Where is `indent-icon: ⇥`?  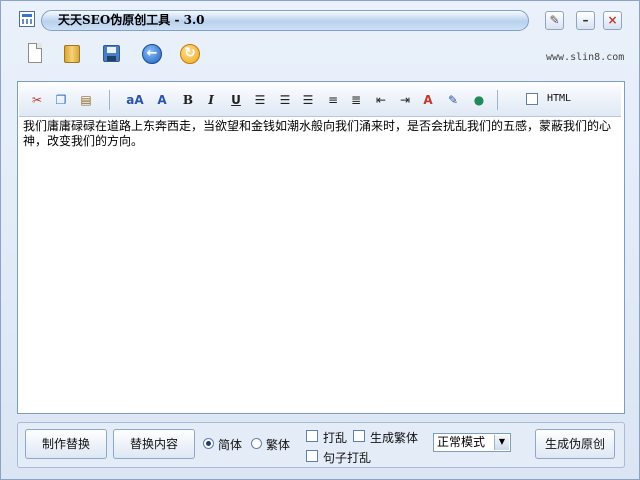
indent-icon: ⇥ is located at coordinates (405, 100).